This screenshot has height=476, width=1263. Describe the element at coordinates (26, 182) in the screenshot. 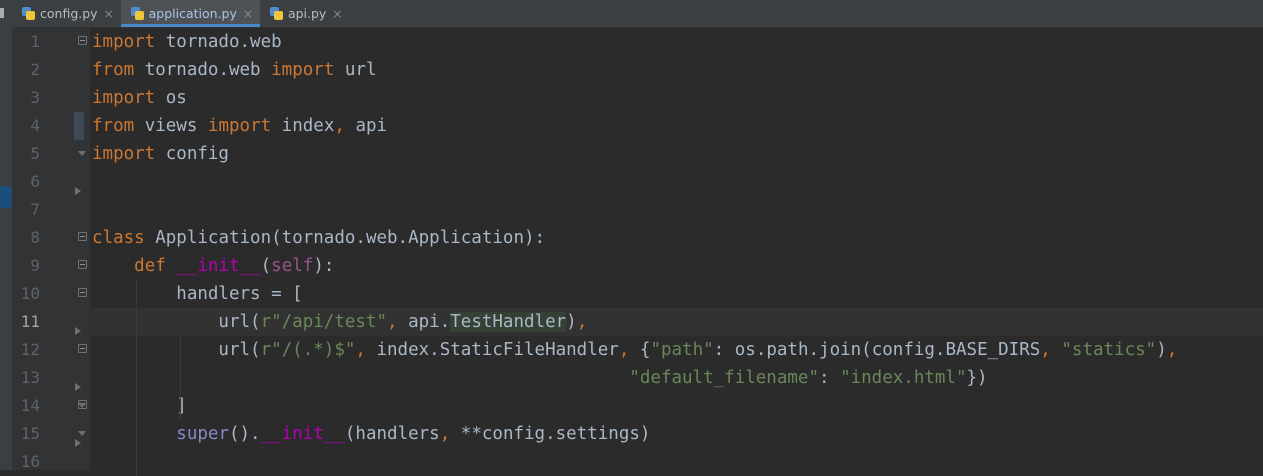

I see `line-number: 6` at that location.